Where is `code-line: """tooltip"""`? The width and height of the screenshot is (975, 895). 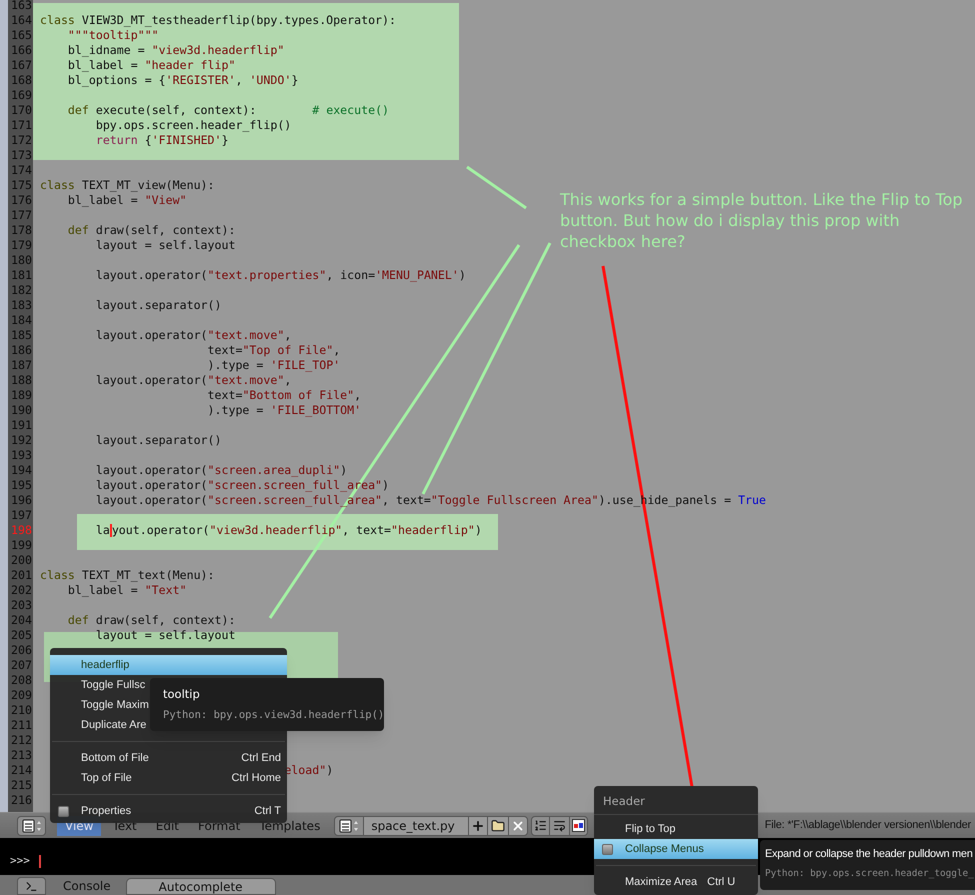 code-line: """tooltip""" is located at coordinates (113, 35).